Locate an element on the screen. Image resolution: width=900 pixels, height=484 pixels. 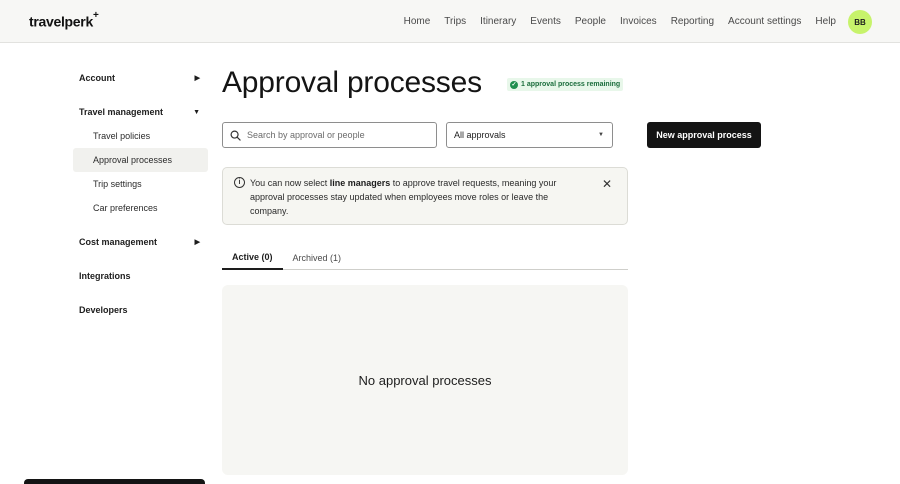
status-badge-text: 1 approval process remaining is located at coordinates (571, 84).